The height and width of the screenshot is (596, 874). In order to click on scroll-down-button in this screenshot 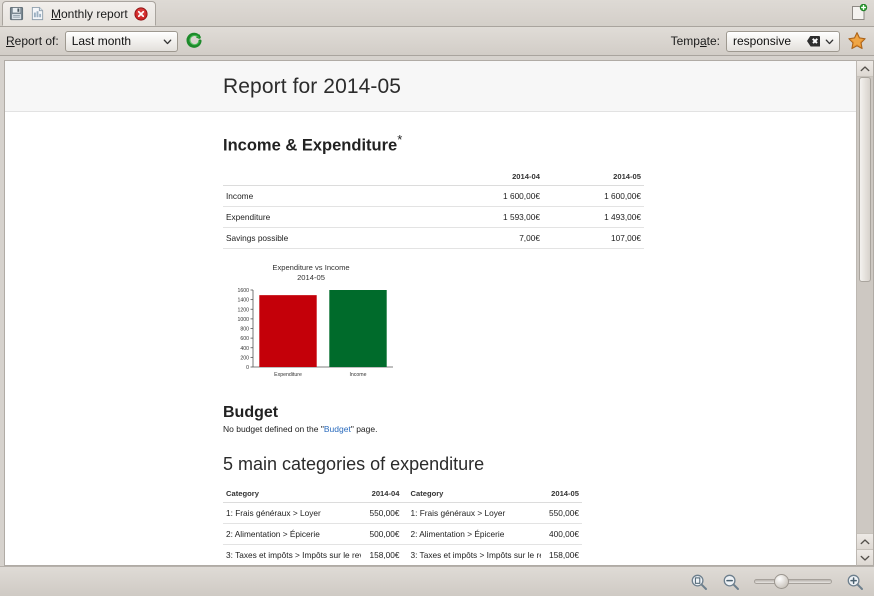, I will do `click(865, 557)`.